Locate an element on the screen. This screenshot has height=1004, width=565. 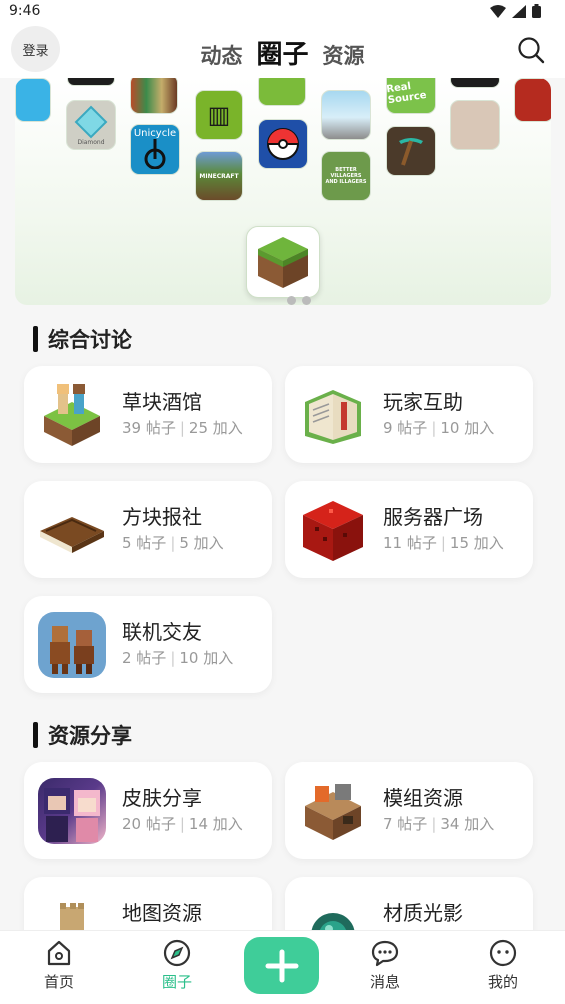
circle-name: 联机交友 is located at coordinates (162, 632).